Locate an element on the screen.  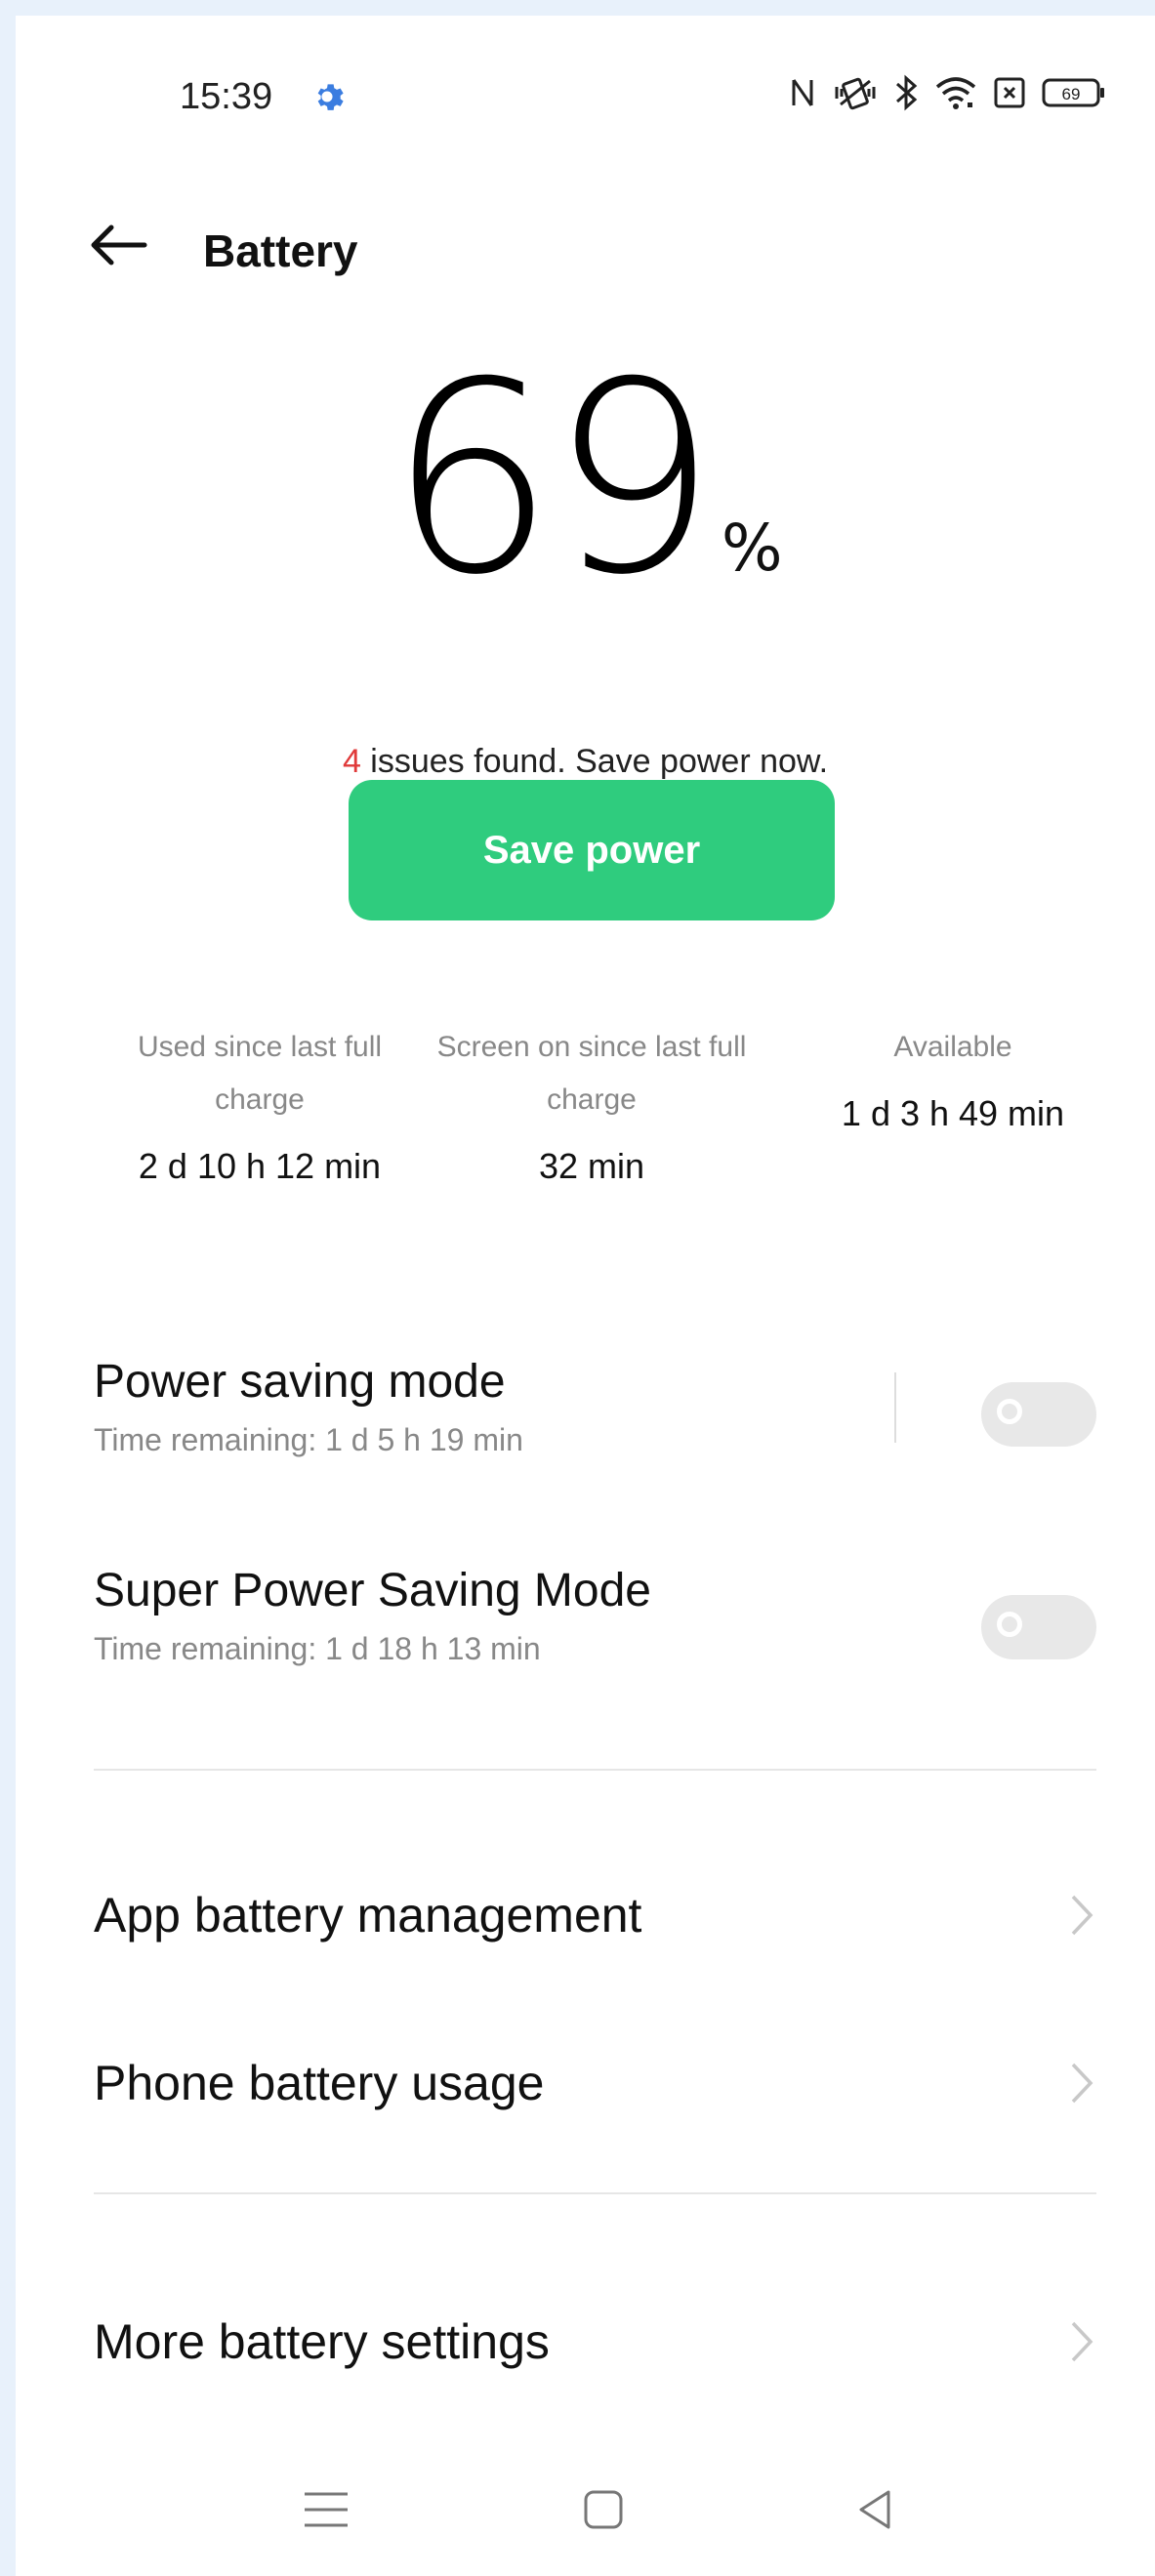
close-box-icon is located at coordinates (1009, 92).